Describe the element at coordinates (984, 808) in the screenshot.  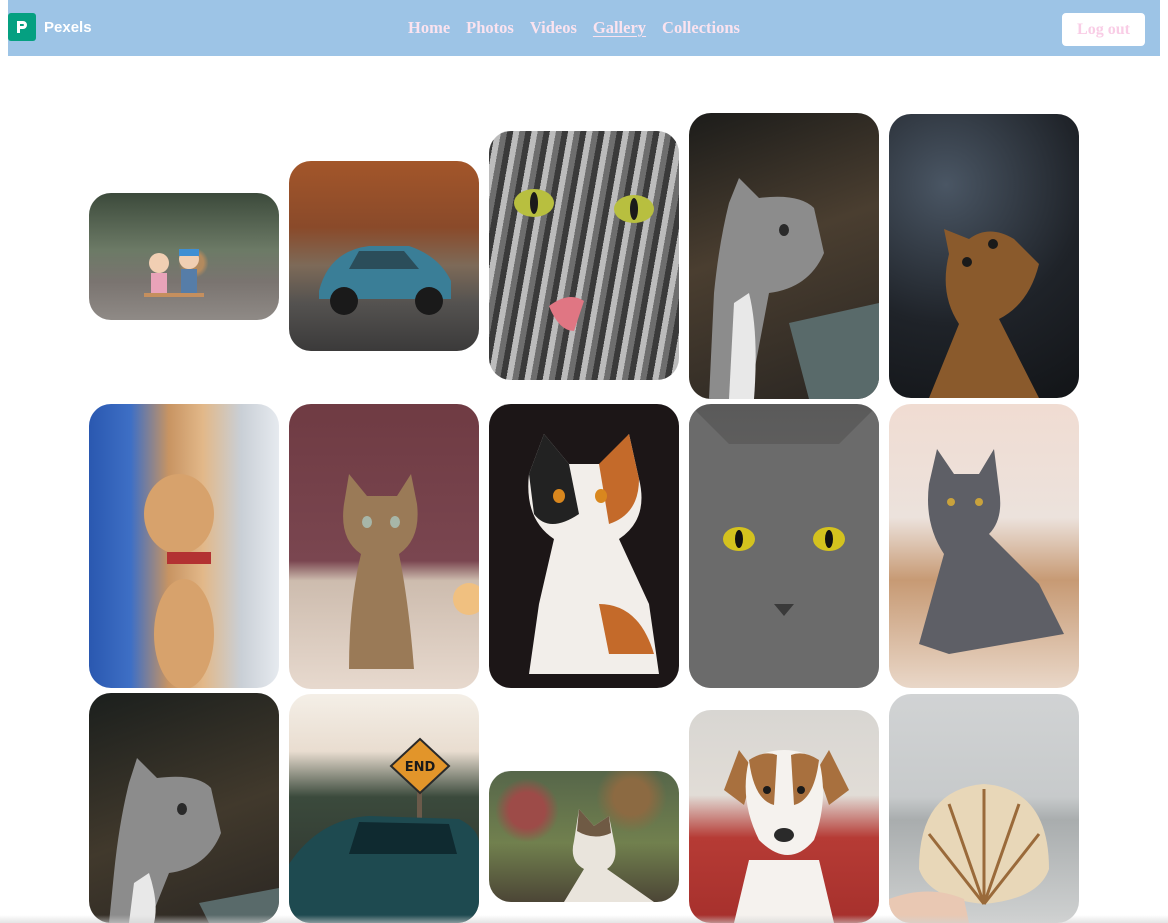
I see `photo-seashell` at that location.